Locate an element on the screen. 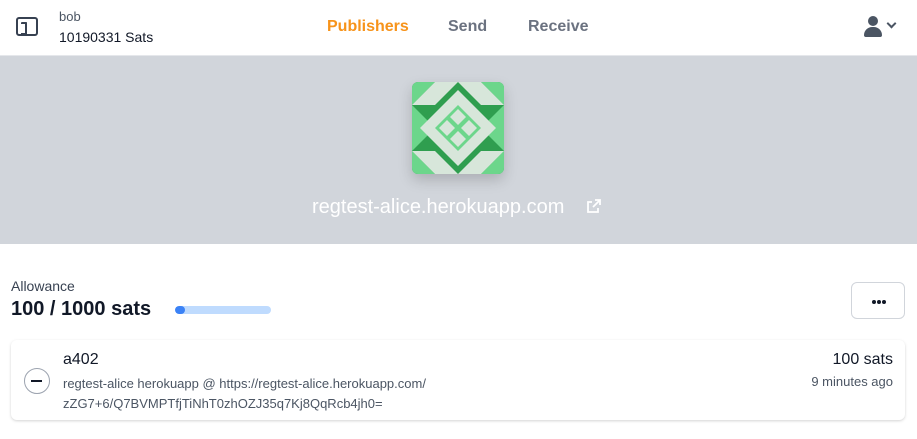  allowance-progress-fill is located at coordinates (180, 310).